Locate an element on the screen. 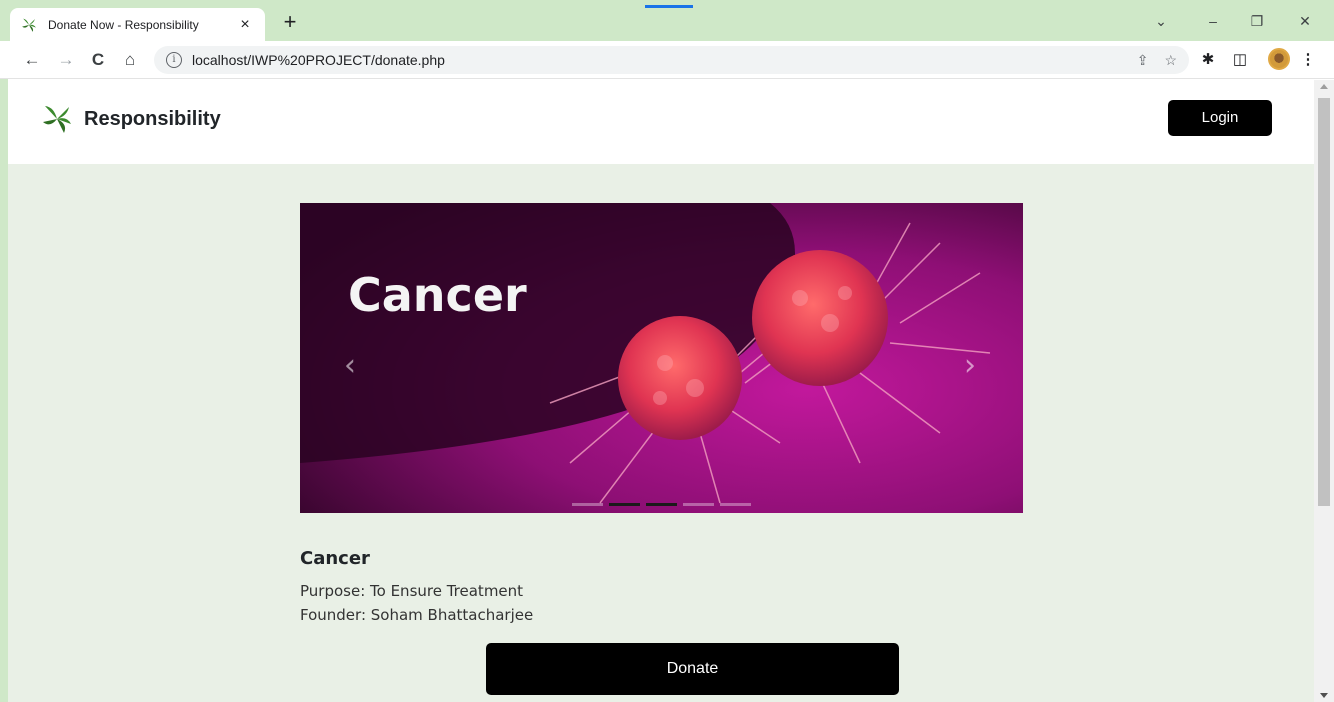  side-panel-icon: ◫ is located at coordinates (1240, 60).